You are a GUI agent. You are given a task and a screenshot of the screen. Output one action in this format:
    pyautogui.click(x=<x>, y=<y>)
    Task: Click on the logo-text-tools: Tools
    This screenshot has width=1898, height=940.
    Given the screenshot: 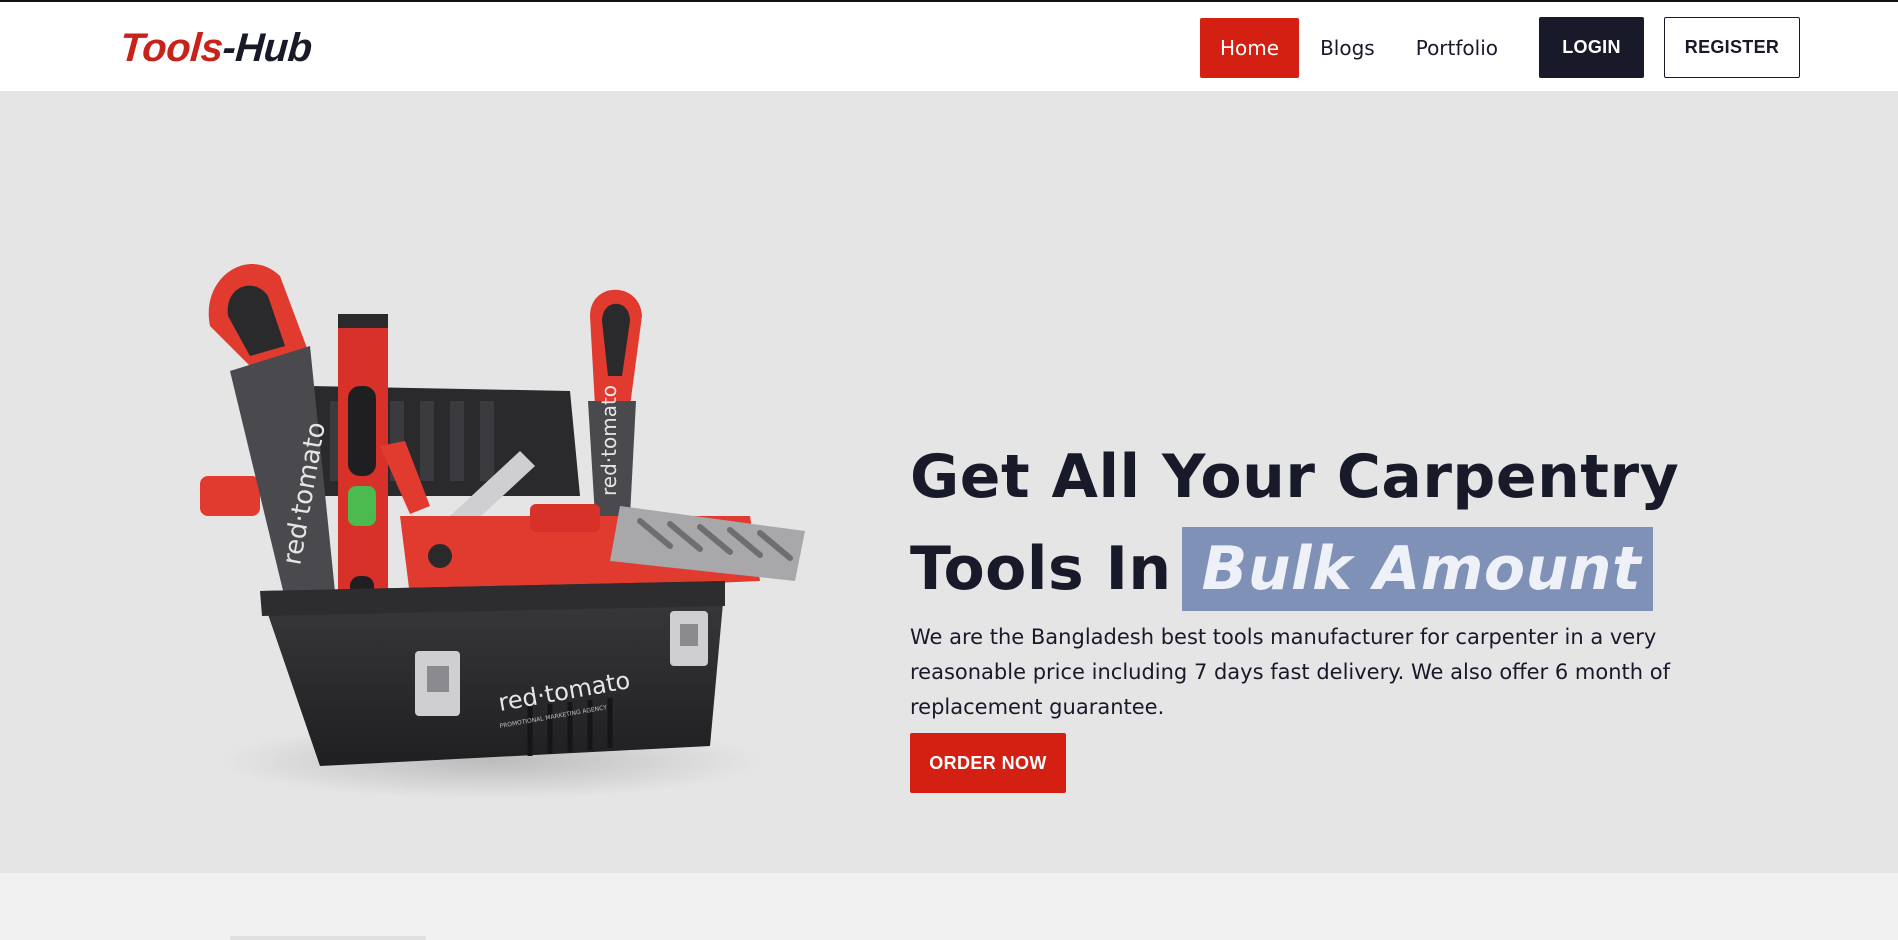 What is the action you would take?
    pyautogui.click(x=171, y=48)
    